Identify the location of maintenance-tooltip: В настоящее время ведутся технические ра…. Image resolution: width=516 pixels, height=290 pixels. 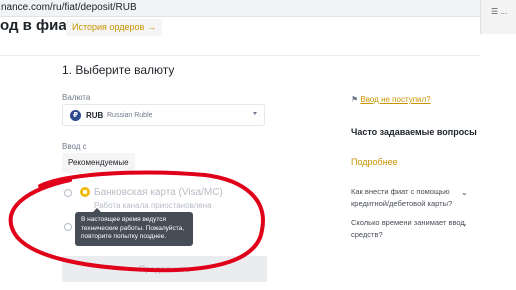
(134, 229).